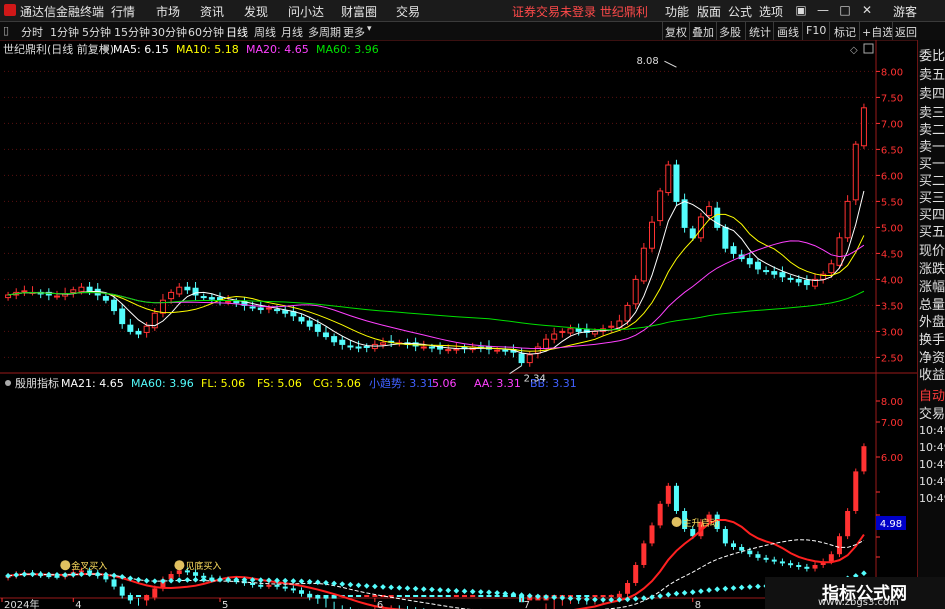 The image size is (945, 609). I want to click on menu-options: 选项, so click(771, 11).